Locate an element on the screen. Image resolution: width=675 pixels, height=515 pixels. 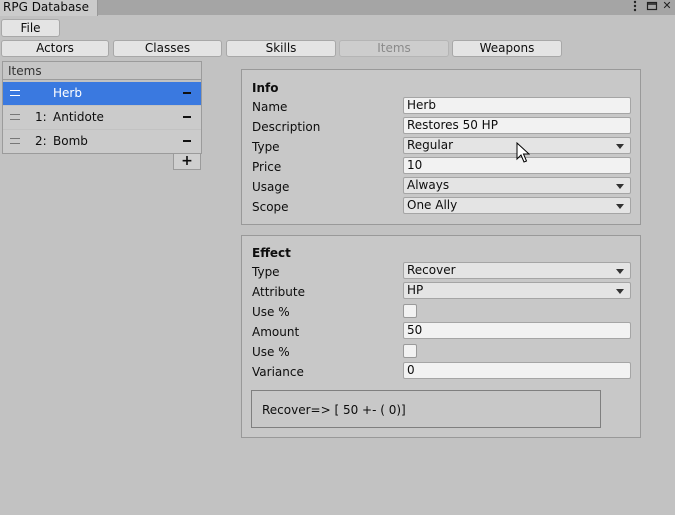
tab-actors: Actors is located at coordinates (55, 48).